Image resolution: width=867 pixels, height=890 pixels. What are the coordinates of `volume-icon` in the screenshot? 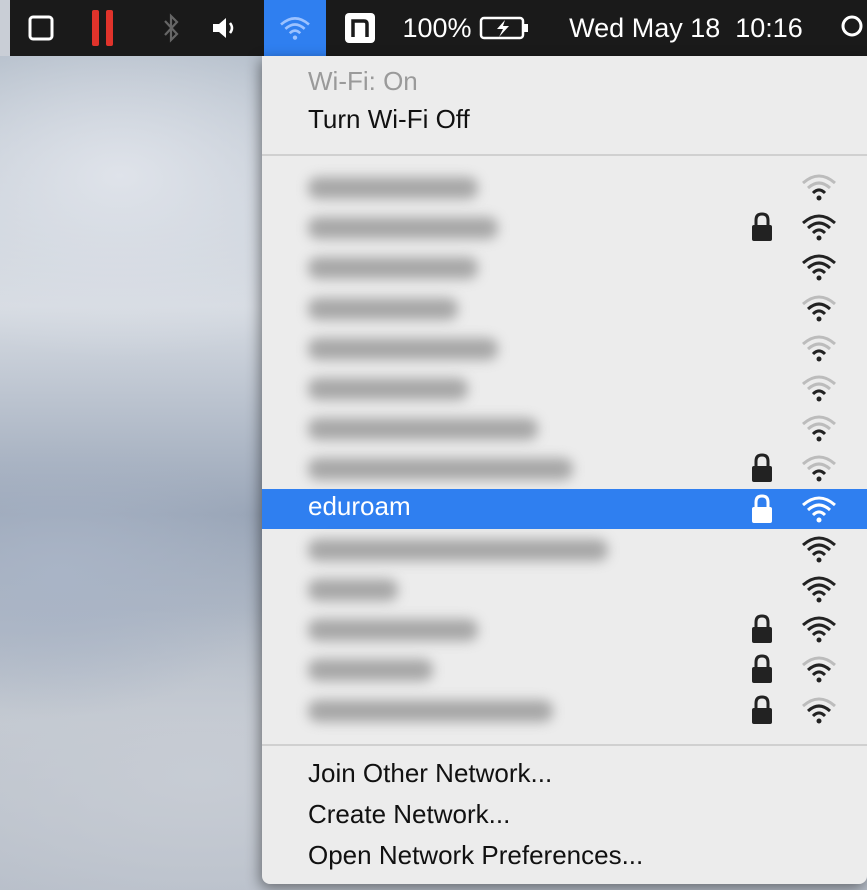 It's located at (226, 28).